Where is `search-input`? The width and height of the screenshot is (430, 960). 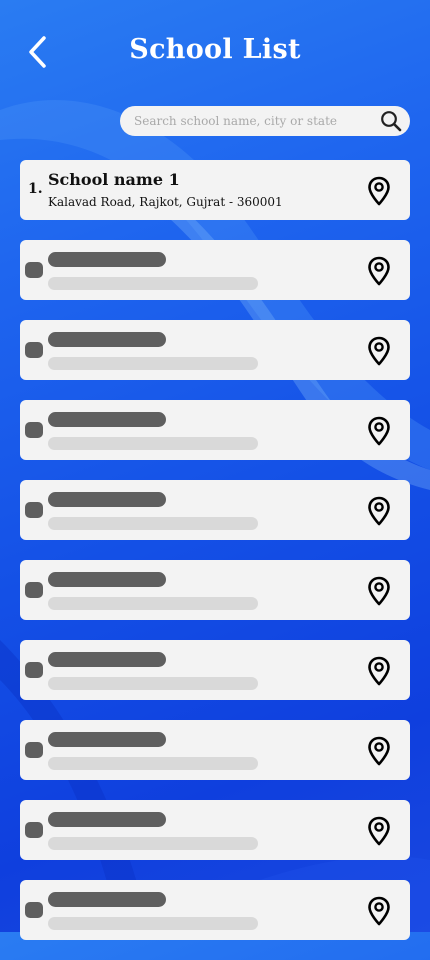 search-input is located at coordinates (249, 121).